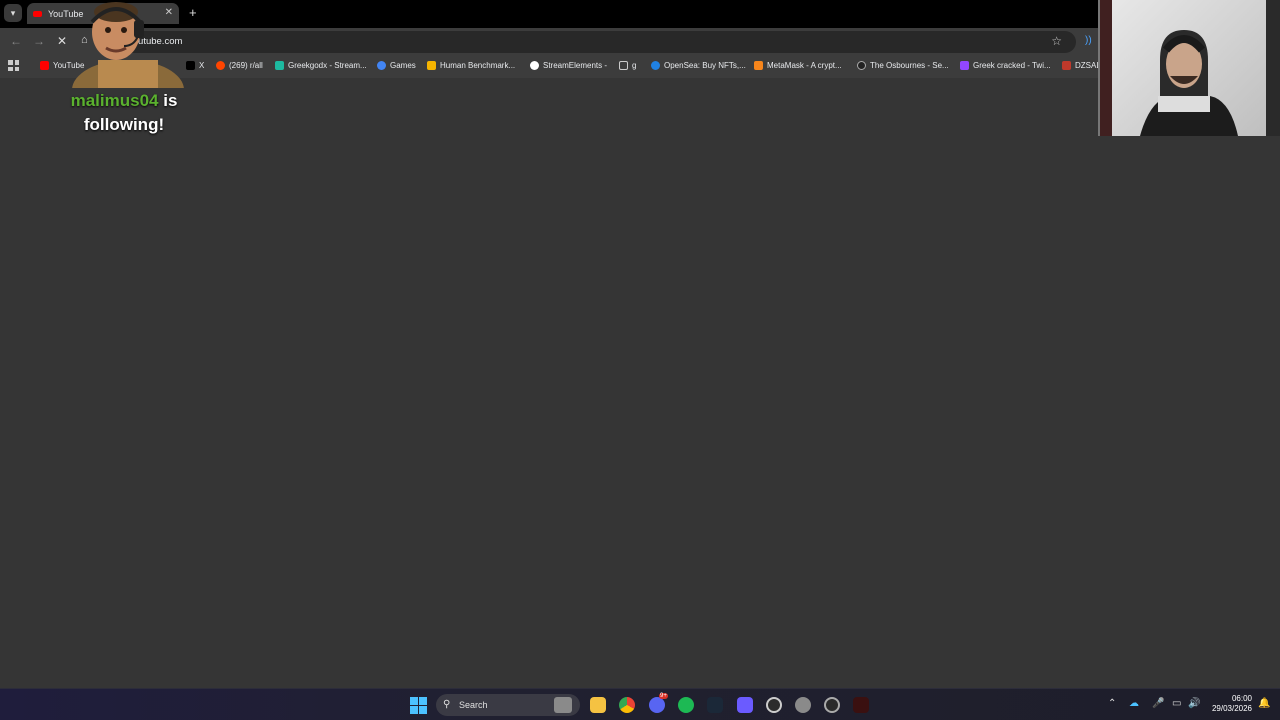  What do you see at coordinates (13, 65) in the screenshot?
I see `apps-grid-icon` at bounding box center [13, 65].